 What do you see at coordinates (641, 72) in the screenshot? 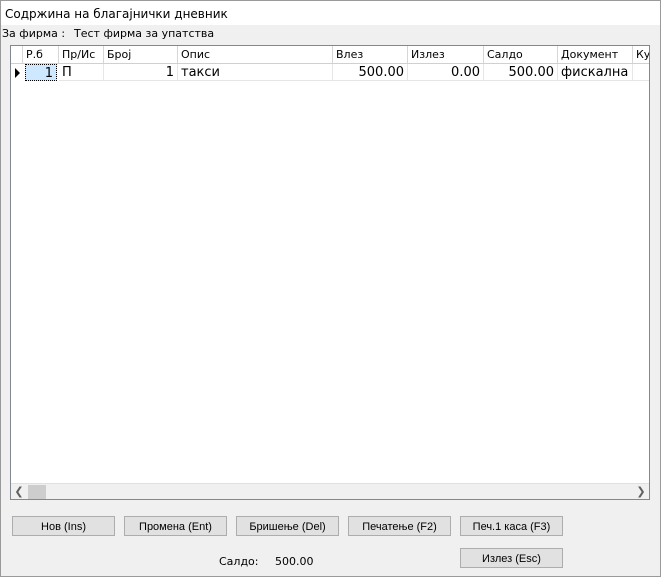
I see `cell-ku` at bounding box center [641, 72].